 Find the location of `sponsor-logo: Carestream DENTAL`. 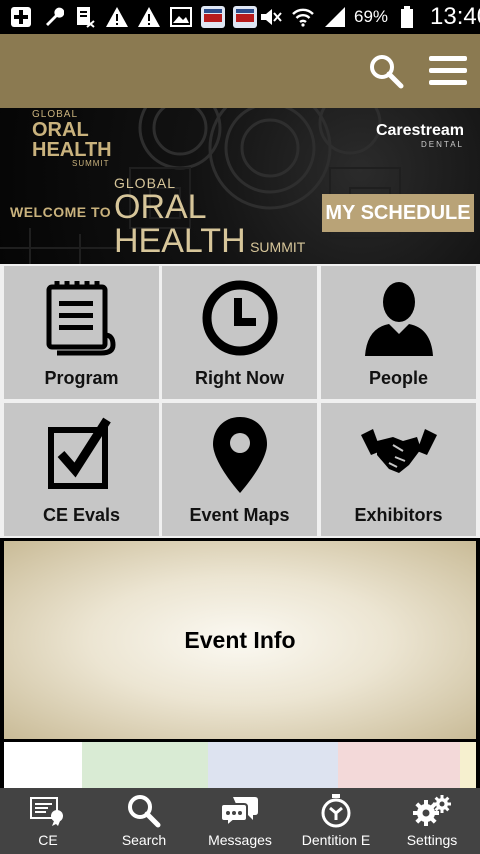

sponsor-logo: Carestream DENTAL is located at coordinates (420, 135).